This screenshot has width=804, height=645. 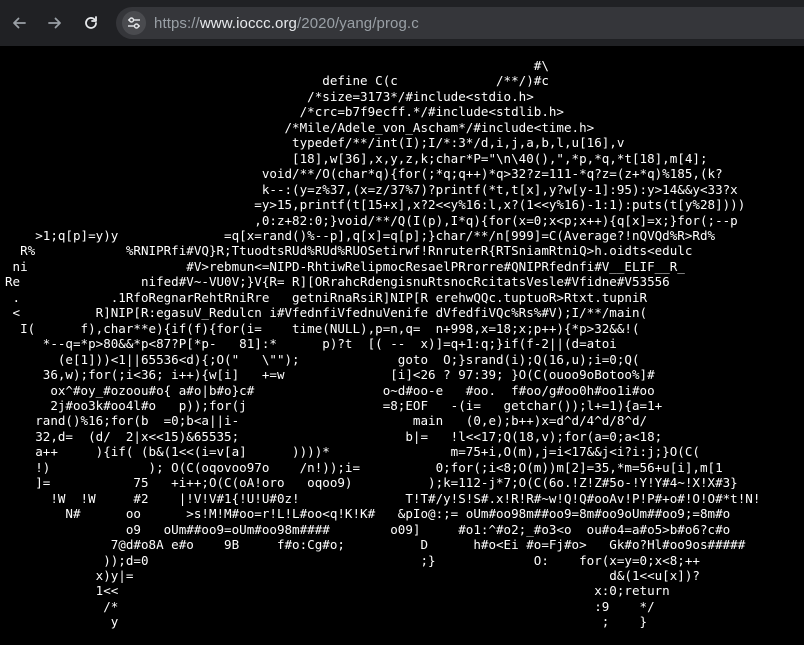 I want to click on forward-button, so click(x=55, y=23).